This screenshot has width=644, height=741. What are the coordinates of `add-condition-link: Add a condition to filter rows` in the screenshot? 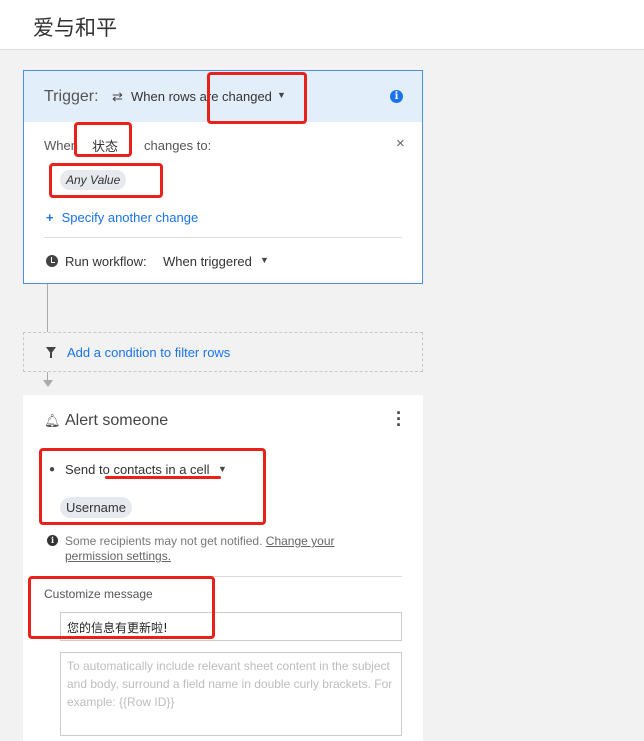 It's located at (148, 352).